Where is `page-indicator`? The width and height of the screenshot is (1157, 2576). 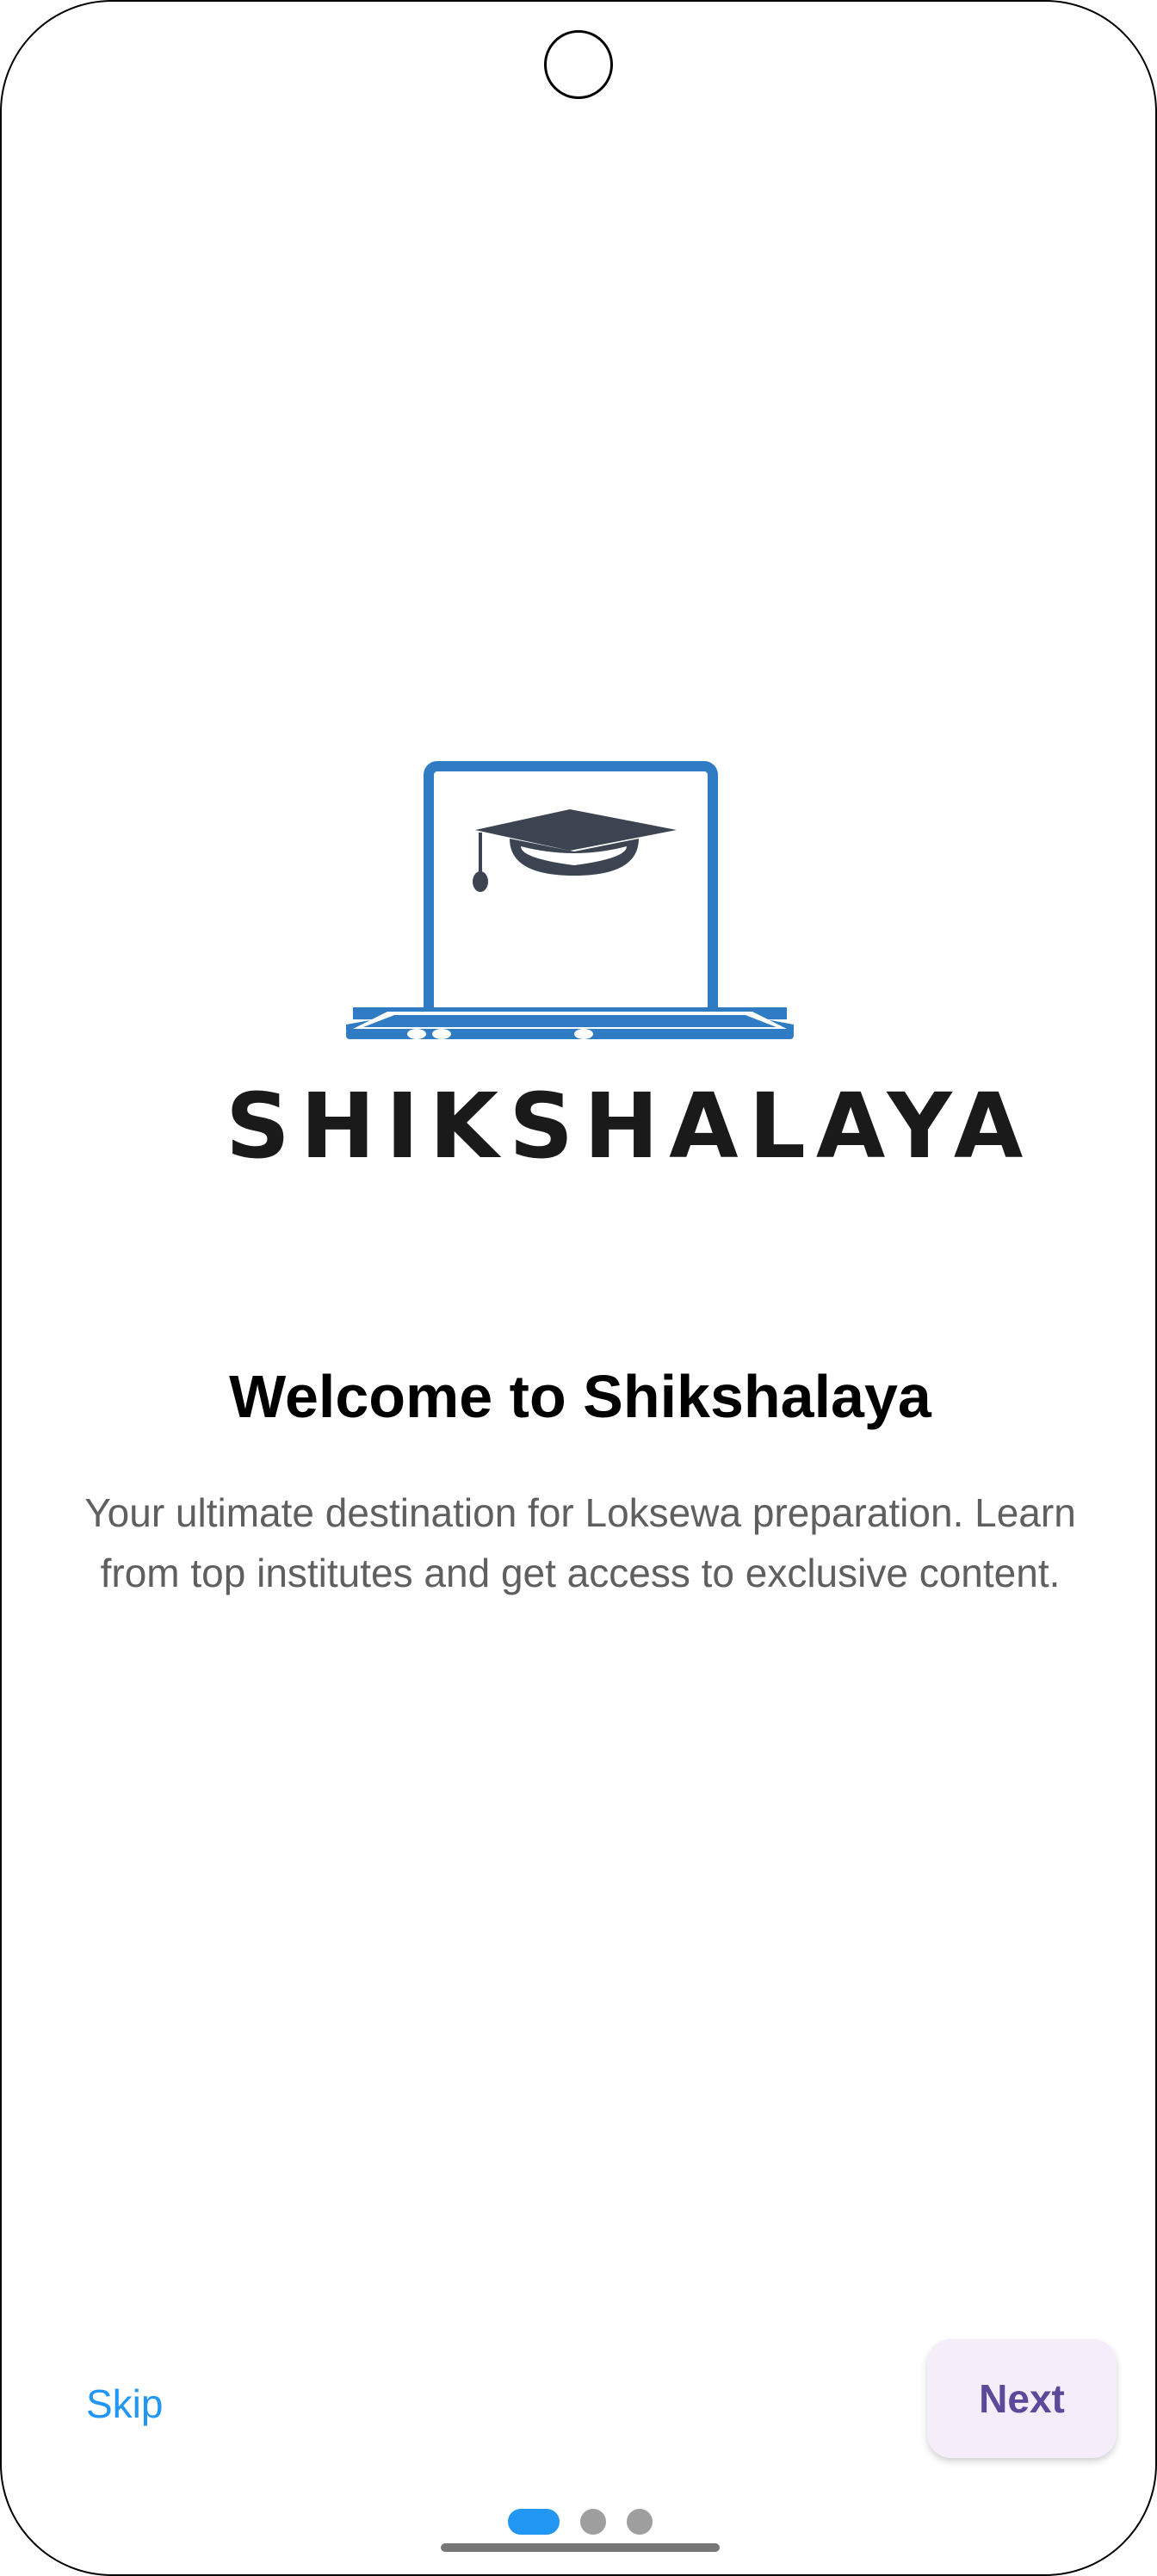
page-indicator is located at coordinates (579, 2523).